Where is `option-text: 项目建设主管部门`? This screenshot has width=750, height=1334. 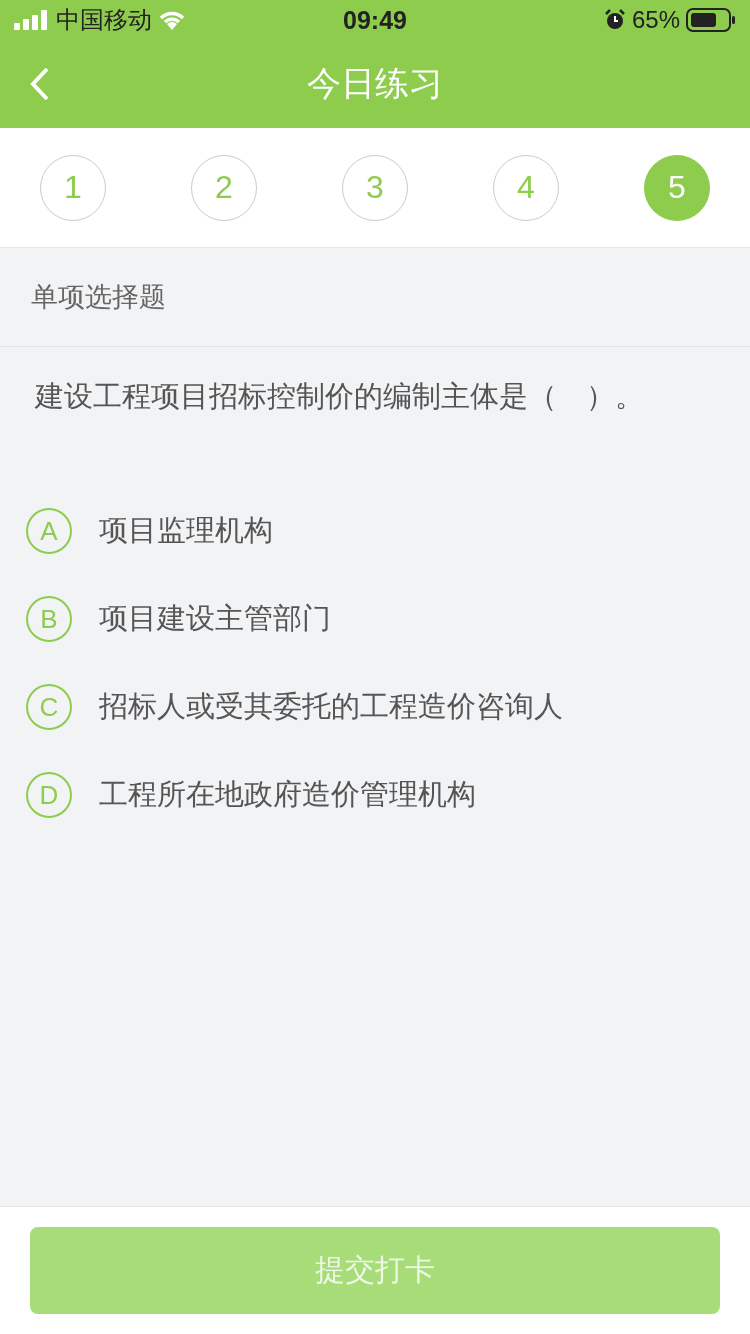 option-text: 项目建设主管部门 is located at coordinates (215, 619).